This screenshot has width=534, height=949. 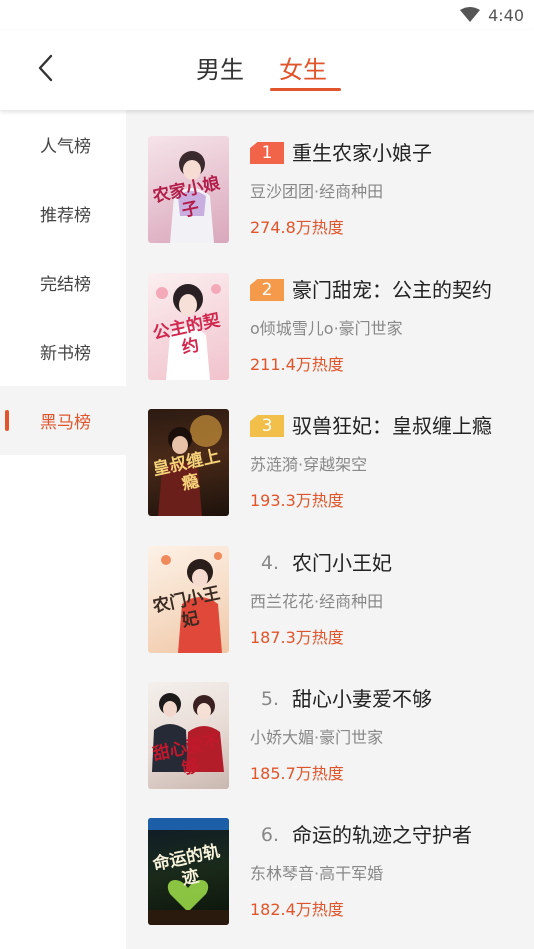 I want to click on sidebar-item-label: 人气榜, so click(x=65, y=147).